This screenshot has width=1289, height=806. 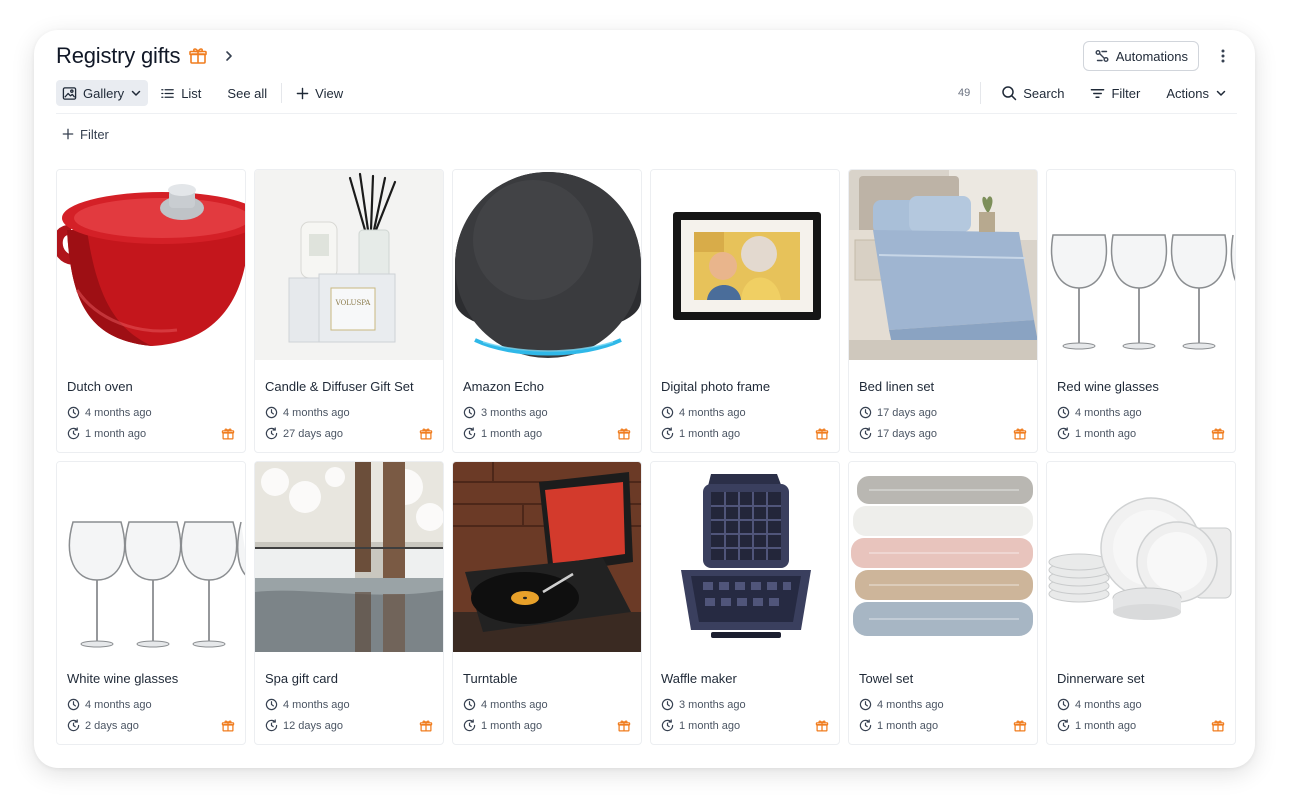 I want to click on search-button: Search, so click(x=1032, y=93).